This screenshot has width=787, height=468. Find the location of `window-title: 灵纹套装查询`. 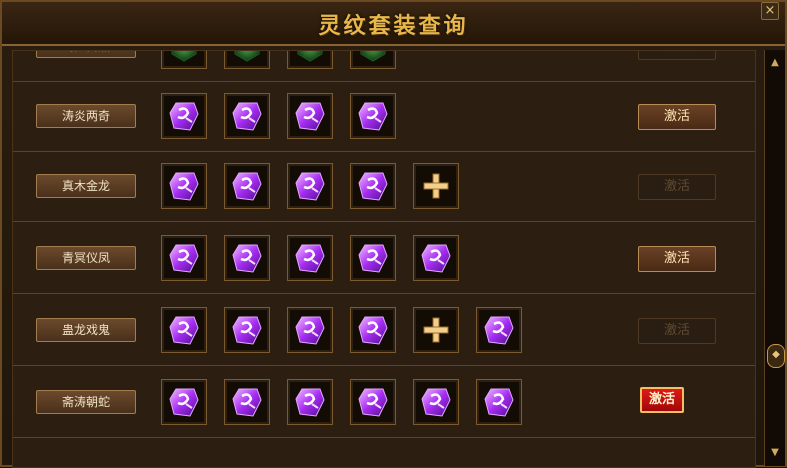

window-title: 灵纹套装查询 is located at coordinates (393, 26).